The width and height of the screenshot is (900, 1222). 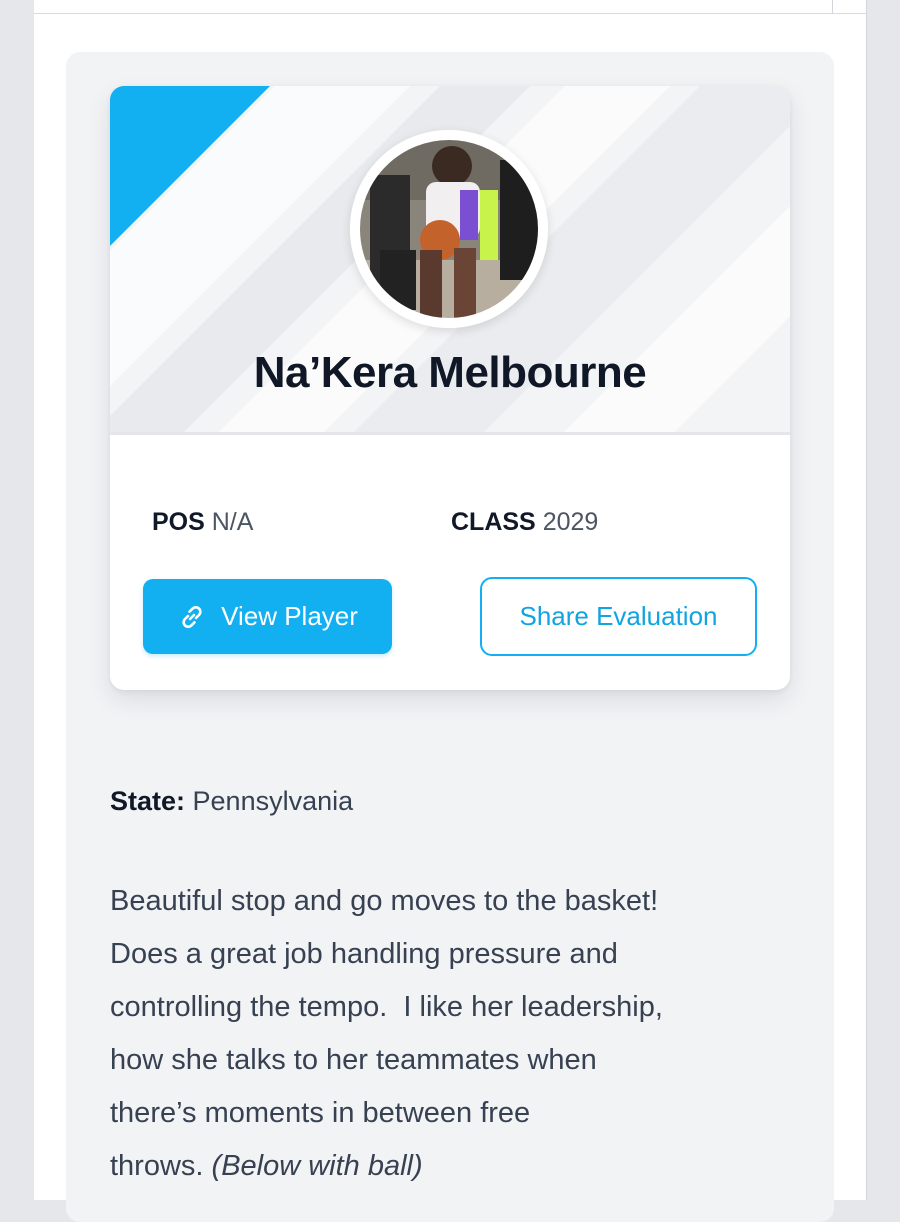 What do you see at coordinates (273, 801) in the screenshot?
I see `state-value: Pennsylvania` at bounding box center [273, 801].